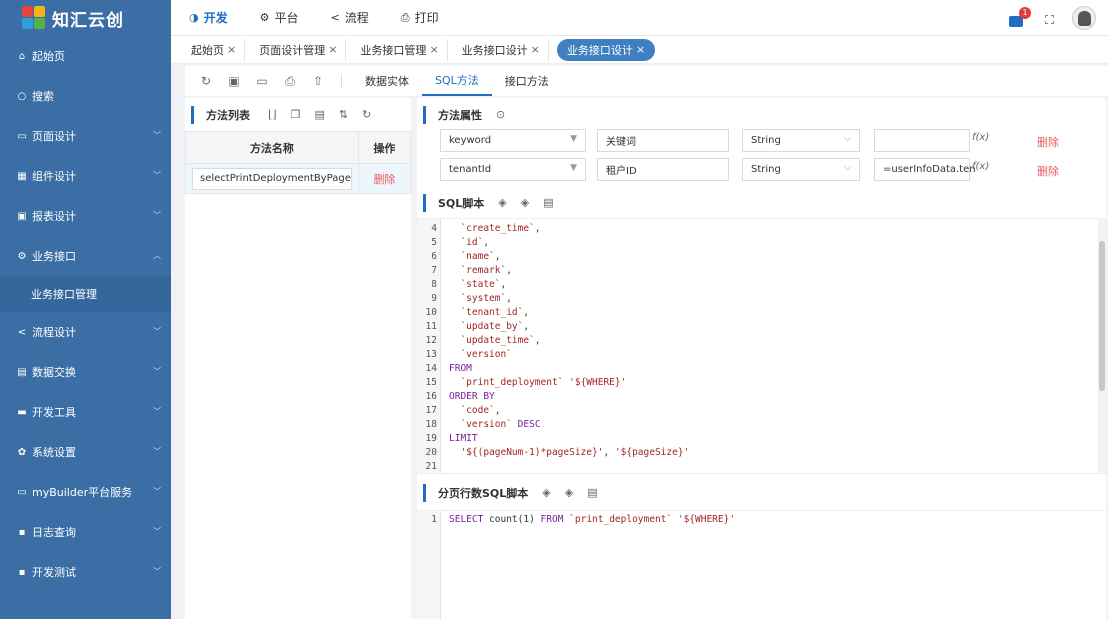 The image size is (1108, 619). I want to click on page-tab-label: 业务接口设计, so click(599, 50).